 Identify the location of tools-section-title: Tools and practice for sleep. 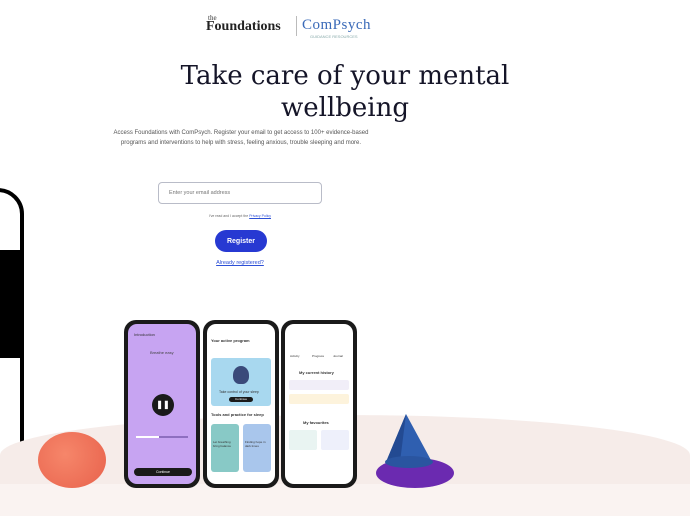
(237, 414).